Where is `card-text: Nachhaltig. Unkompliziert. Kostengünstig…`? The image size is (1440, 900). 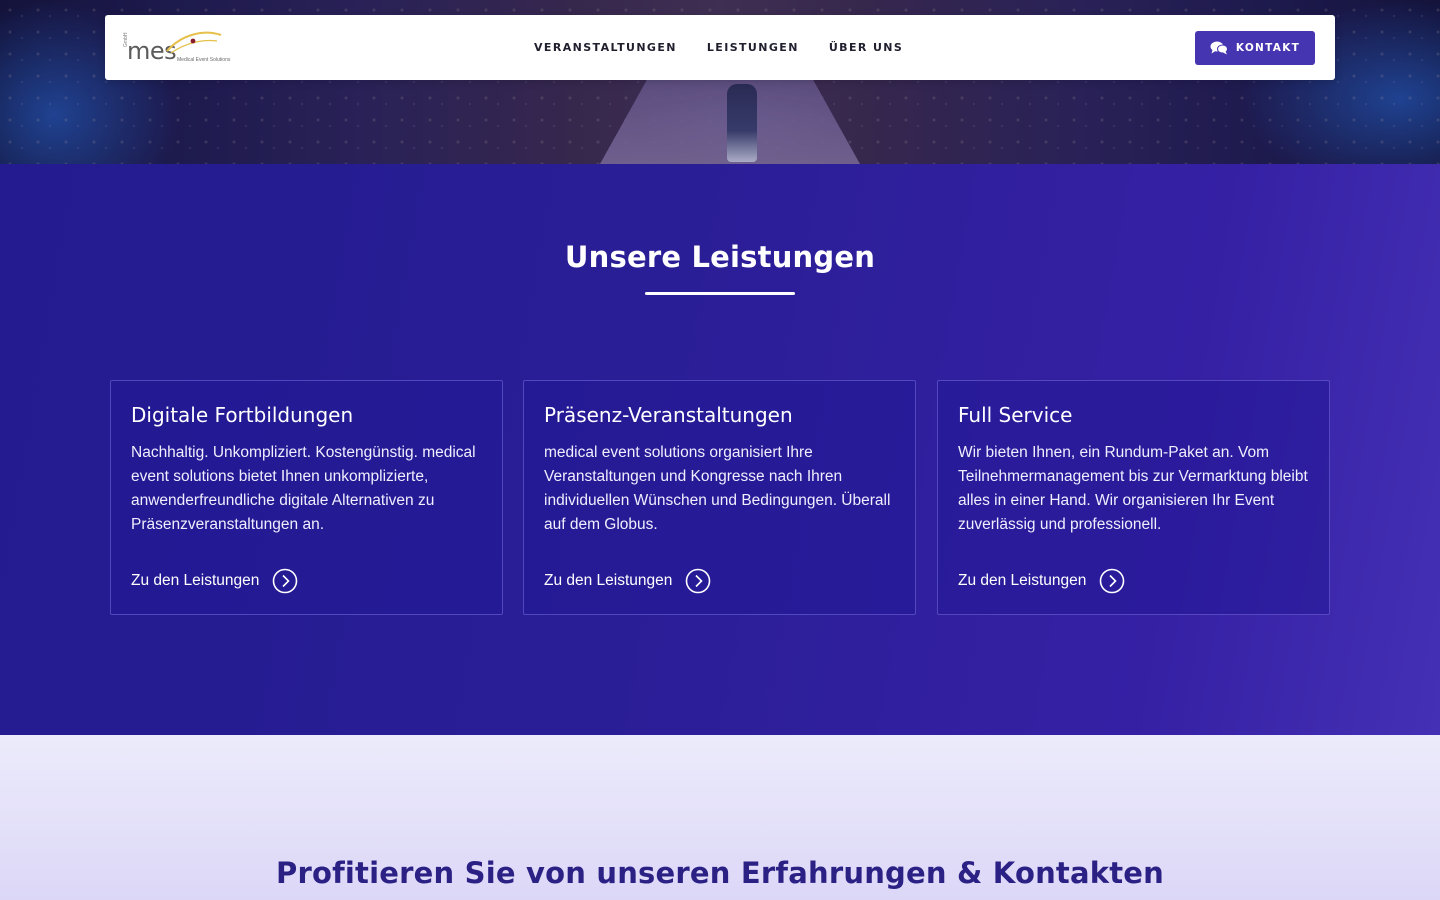 card-text: Nachhaltig. Unkompliziert. Kostengünstig… is located at coordinates (303, 488).